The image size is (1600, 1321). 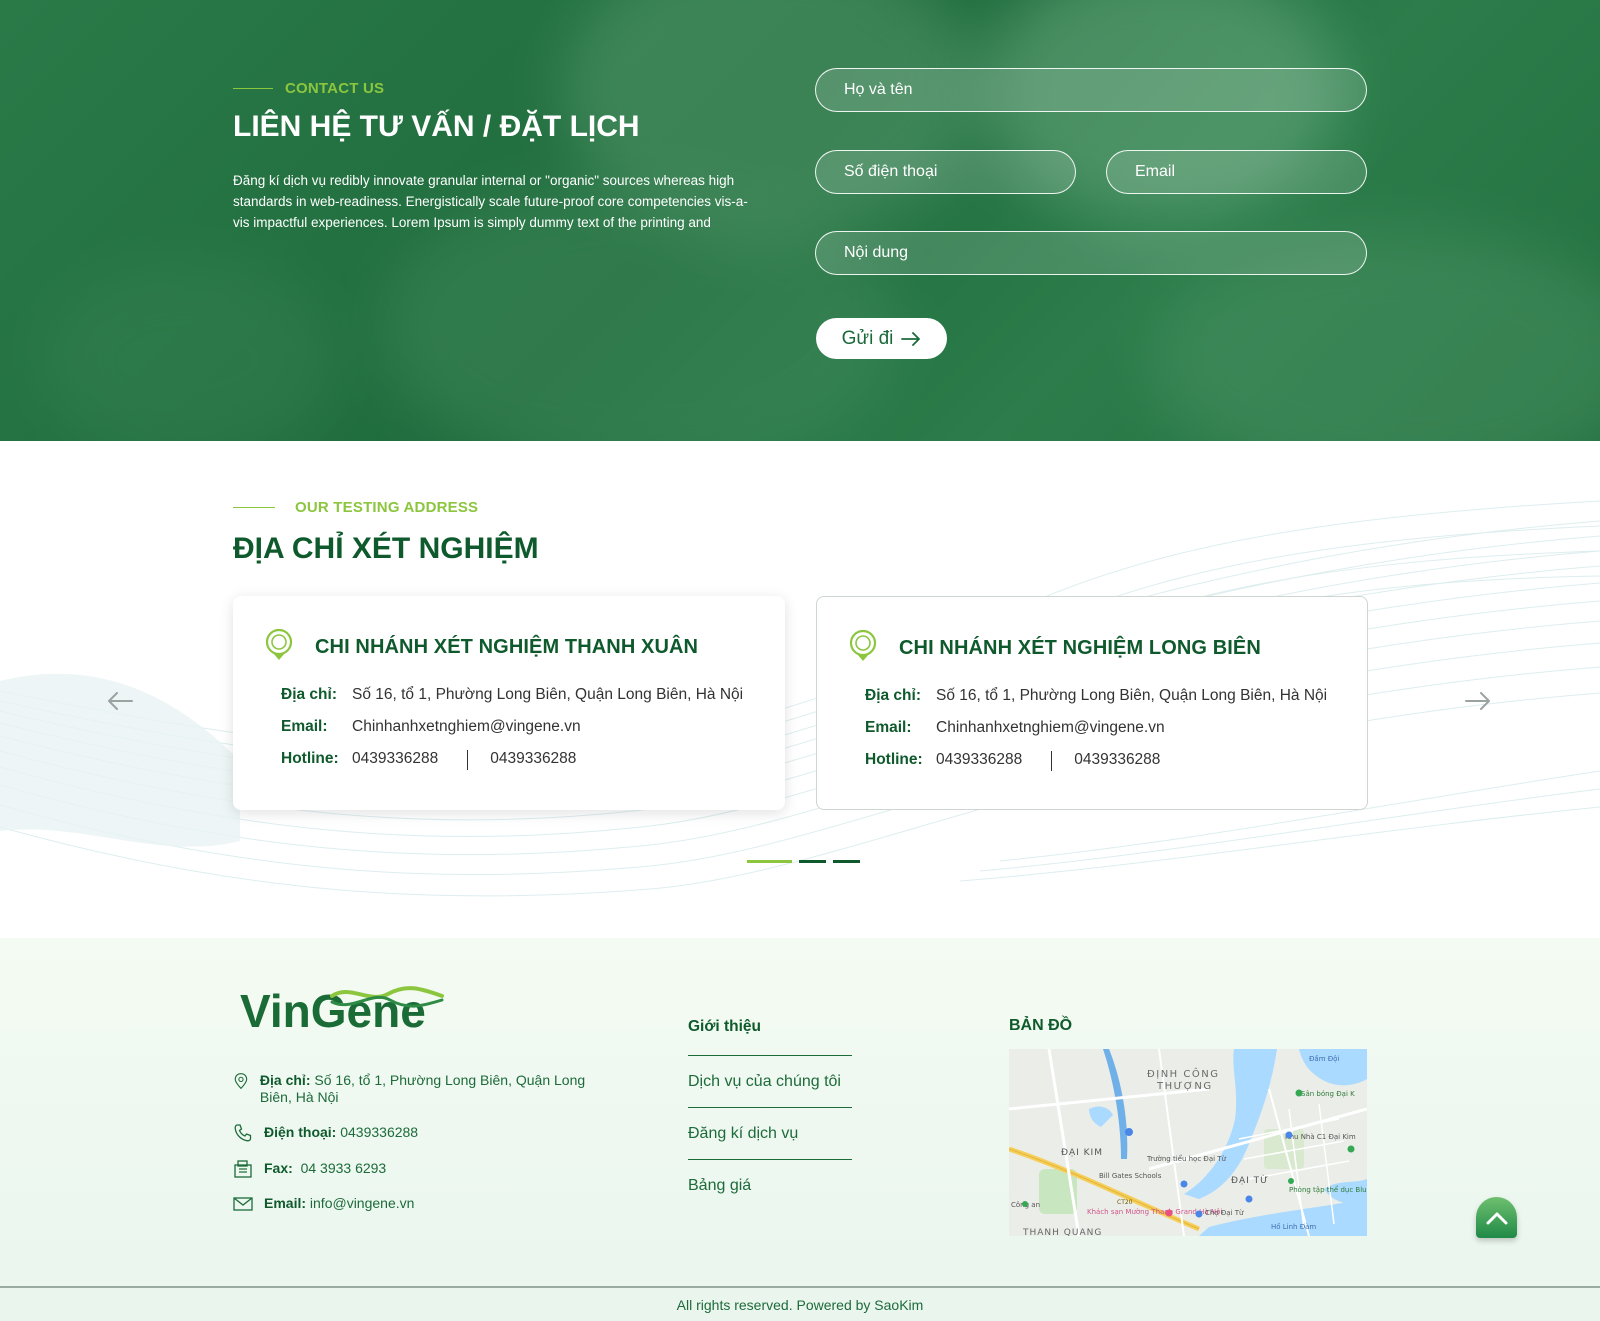 I want to click on map-label: Đầm Đội, so click(x=1324, y=1059).